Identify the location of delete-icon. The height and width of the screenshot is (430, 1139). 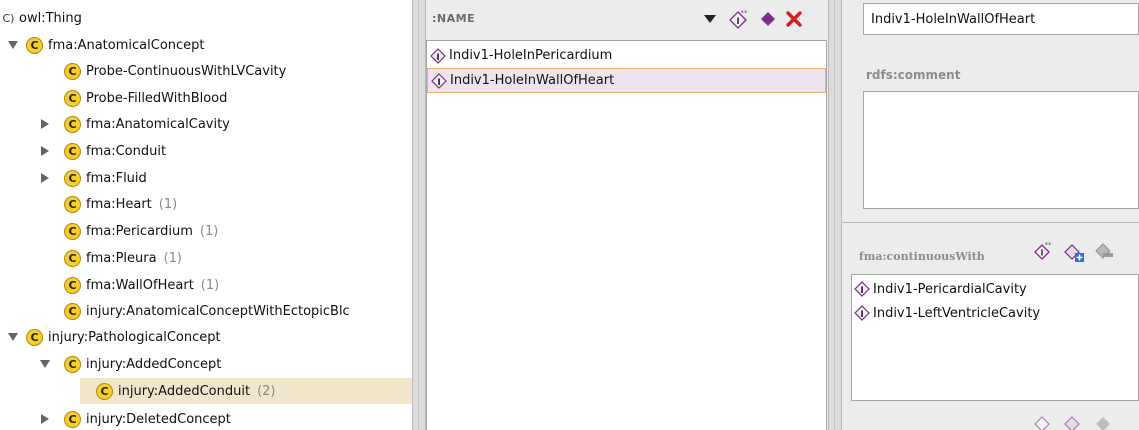
(794, 19).